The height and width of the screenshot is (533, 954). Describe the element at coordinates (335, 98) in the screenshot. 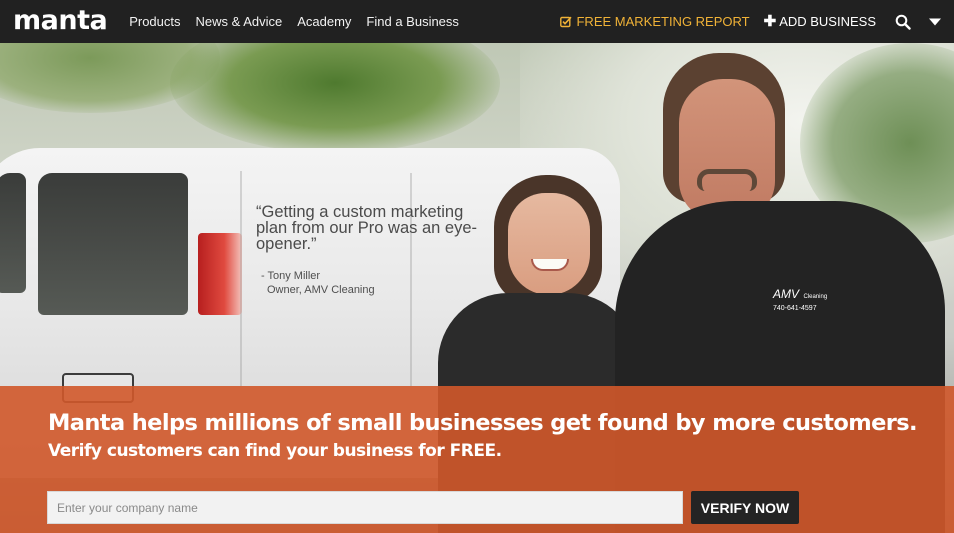

I see `tree-foliage-center` at that location.